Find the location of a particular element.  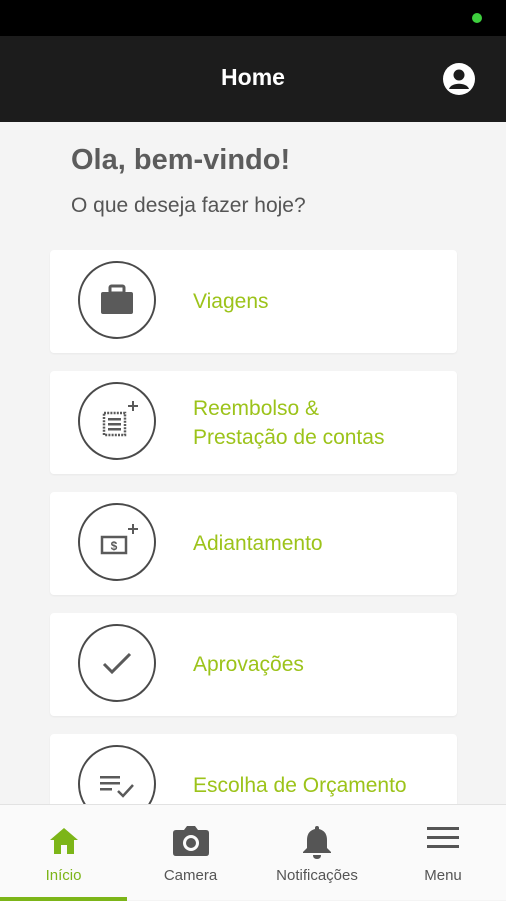

profile-button is located at coordinates (459, 79).